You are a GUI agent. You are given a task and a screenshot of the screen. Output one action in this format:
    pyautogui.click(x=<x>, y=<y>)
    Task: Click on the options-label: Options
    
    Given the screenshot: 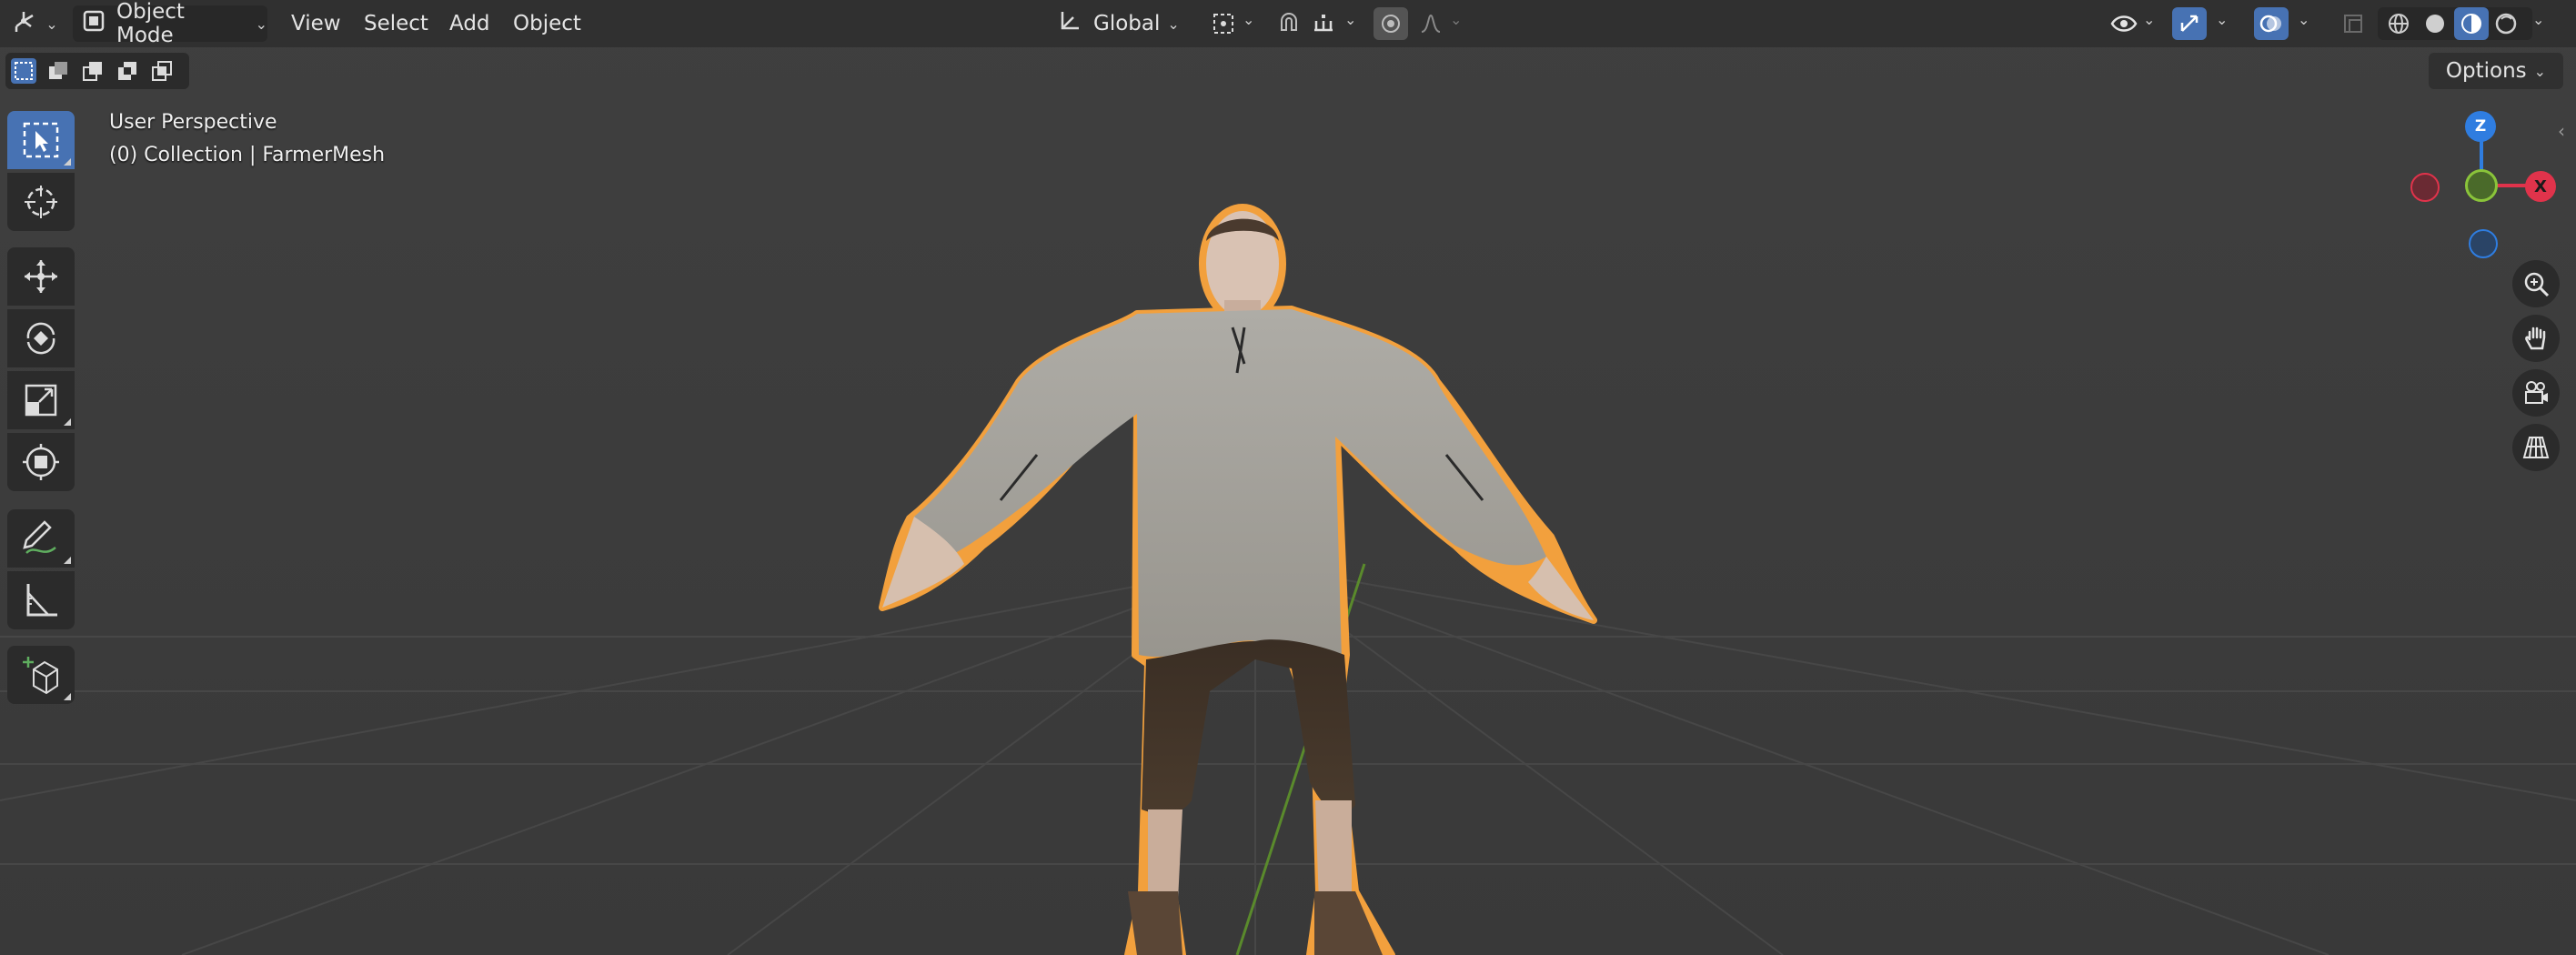 What is the action you would take?
    pyautogui.click(x=2486, y=71)
    